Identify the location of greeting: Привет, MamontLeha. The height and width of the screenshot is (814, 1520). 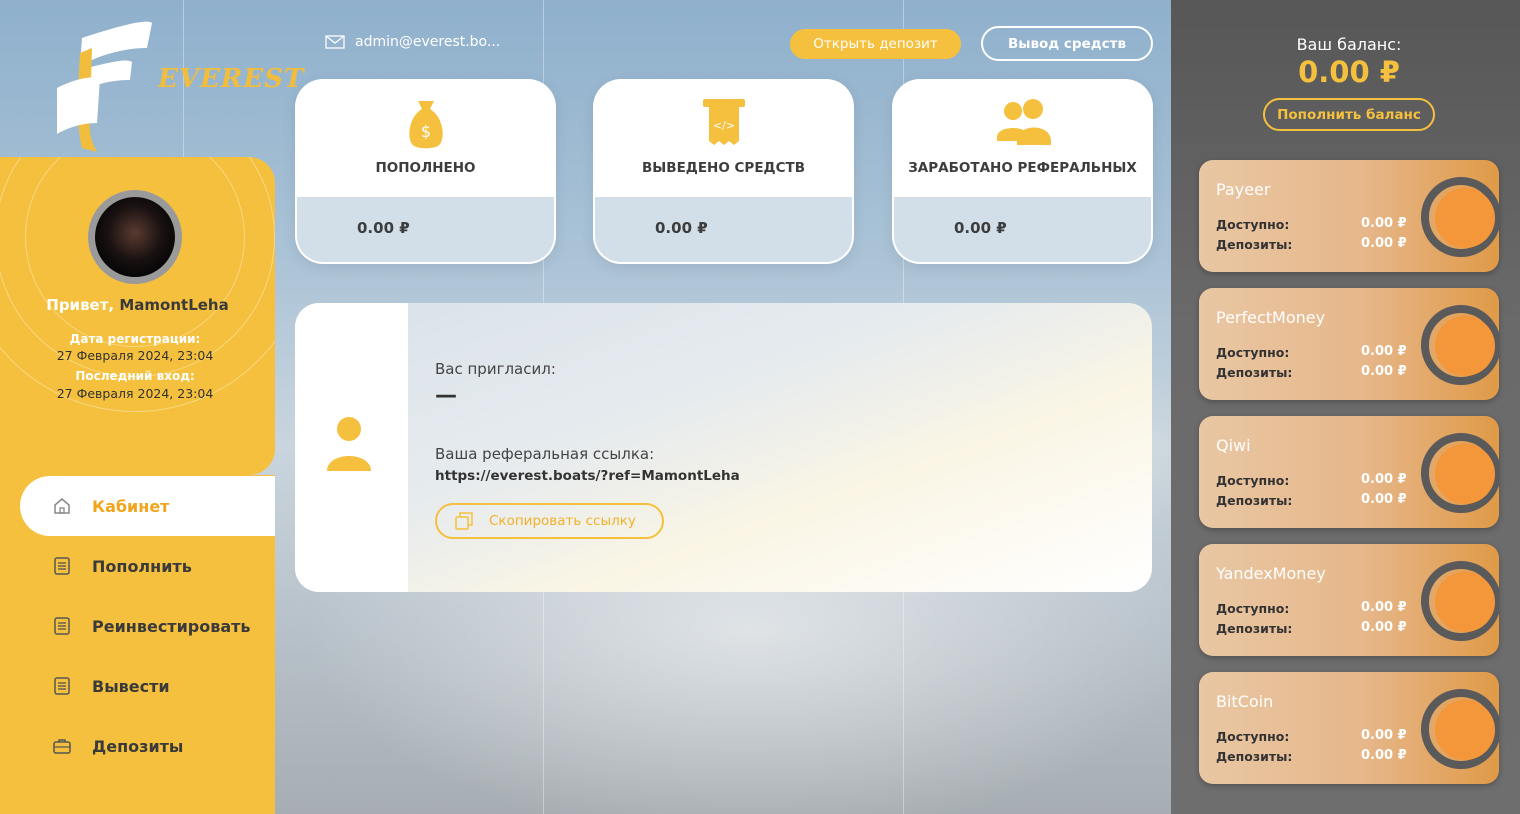
(137, 305).